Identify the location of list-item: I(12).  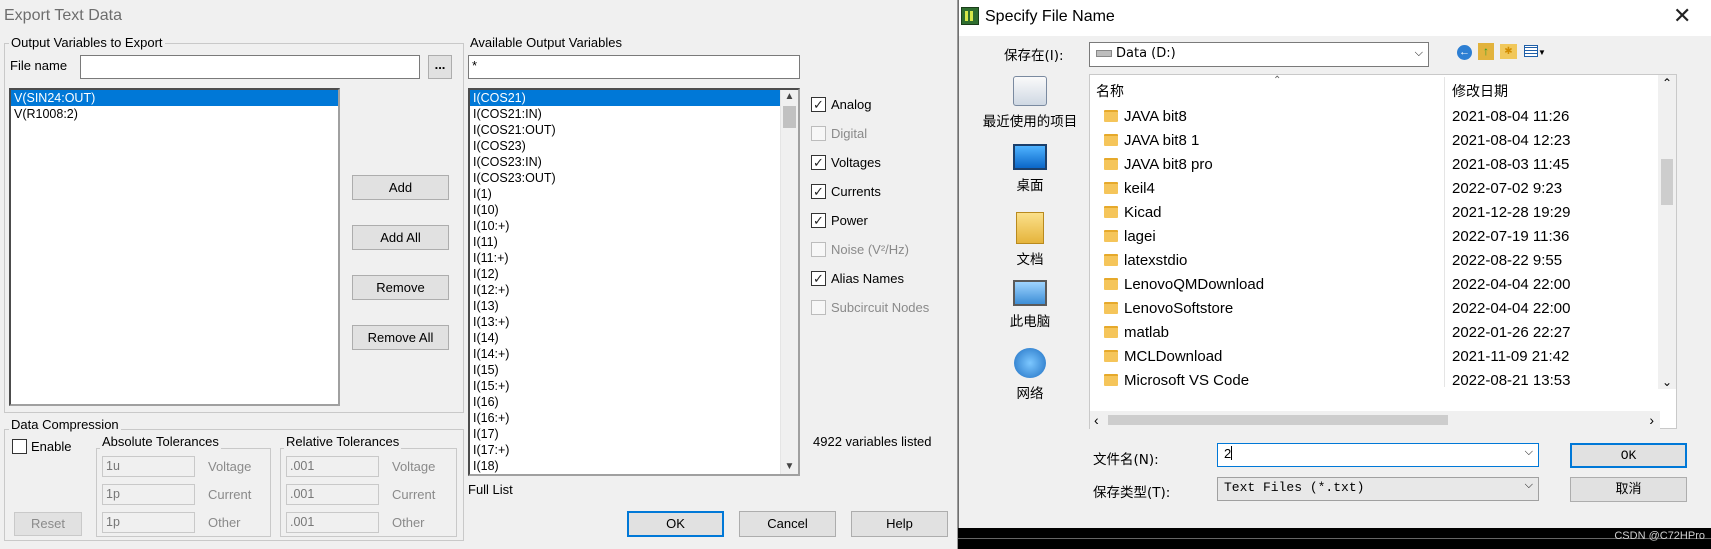
(625, 274).